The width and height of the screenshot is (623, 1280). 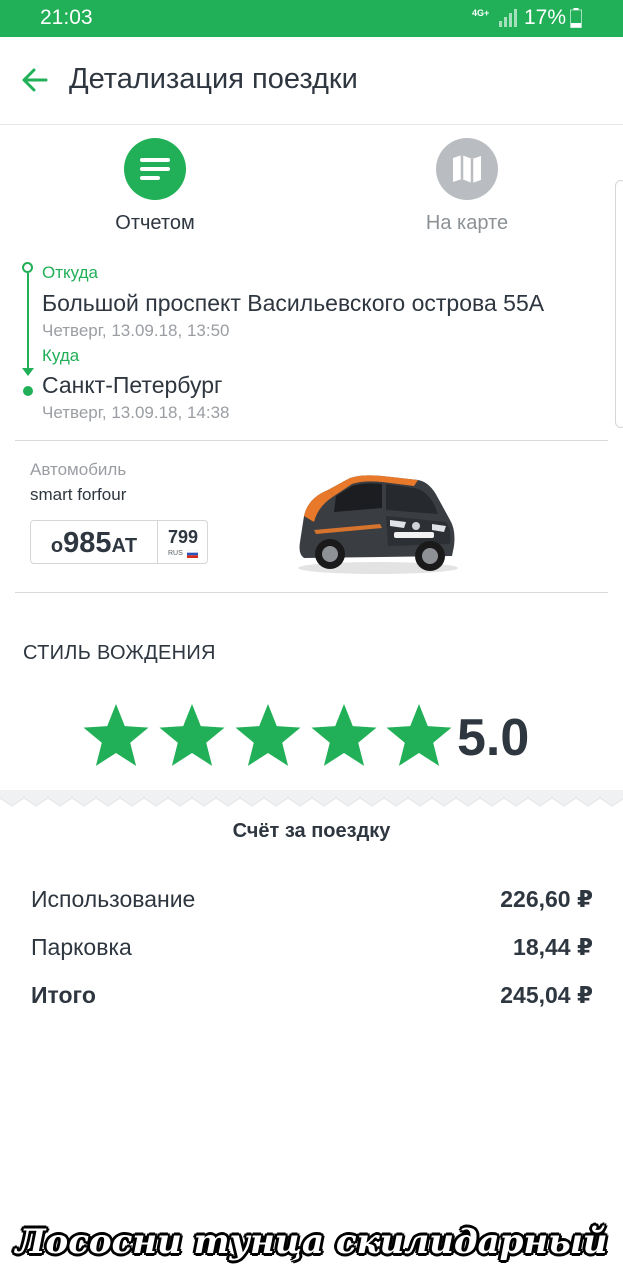 What do you see at coordinates (66, 17) in the screenshot?
I see `status-time: 21:03` at bounding box center [66, 17].